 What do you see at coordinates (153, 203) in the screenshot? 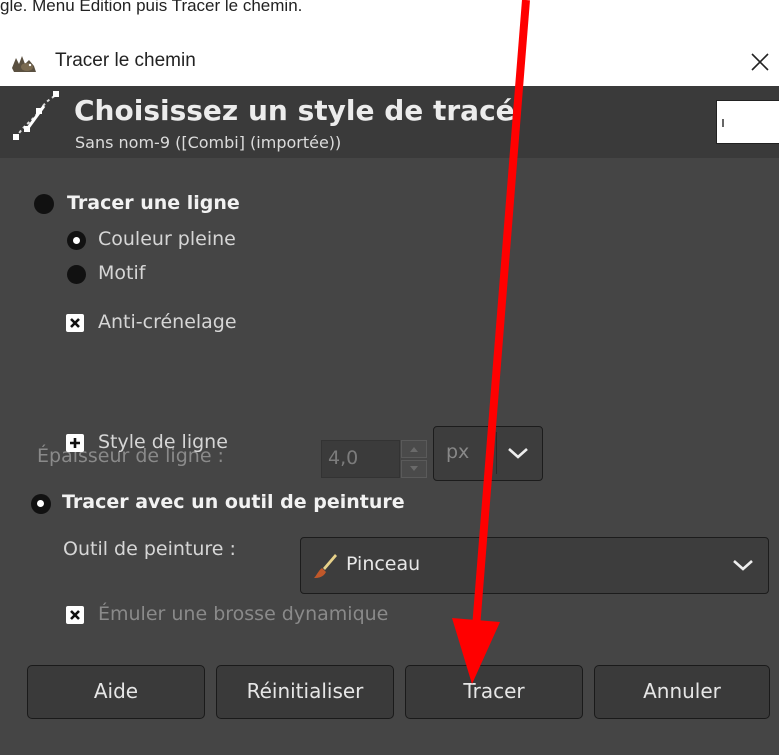
I see `stroke-line-label: Tracer une ligne` at bounding box center [153, 203].